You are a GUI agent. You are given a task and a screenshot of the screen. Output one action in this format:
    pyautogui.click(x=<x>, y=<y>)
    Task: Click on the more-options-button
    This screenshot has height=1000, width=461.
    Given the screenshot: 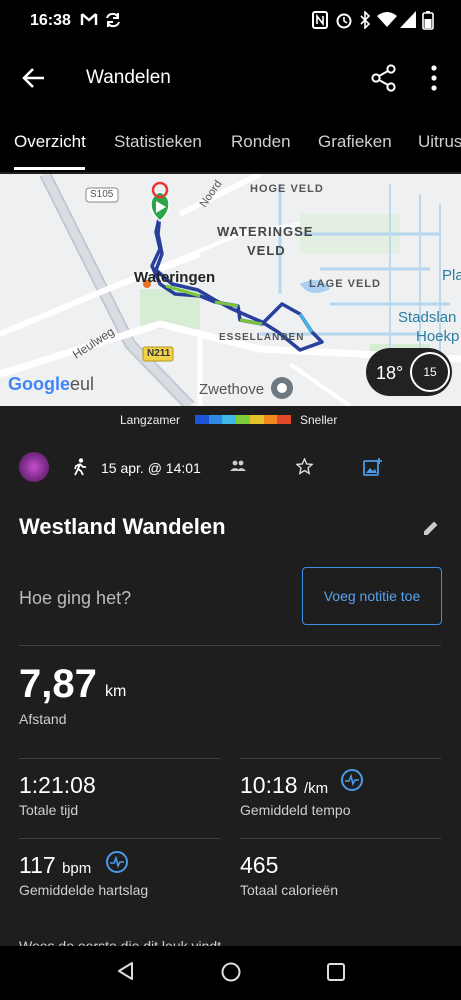 What is the action you would take?
    pyautogui.click(x=434, y=78)
    